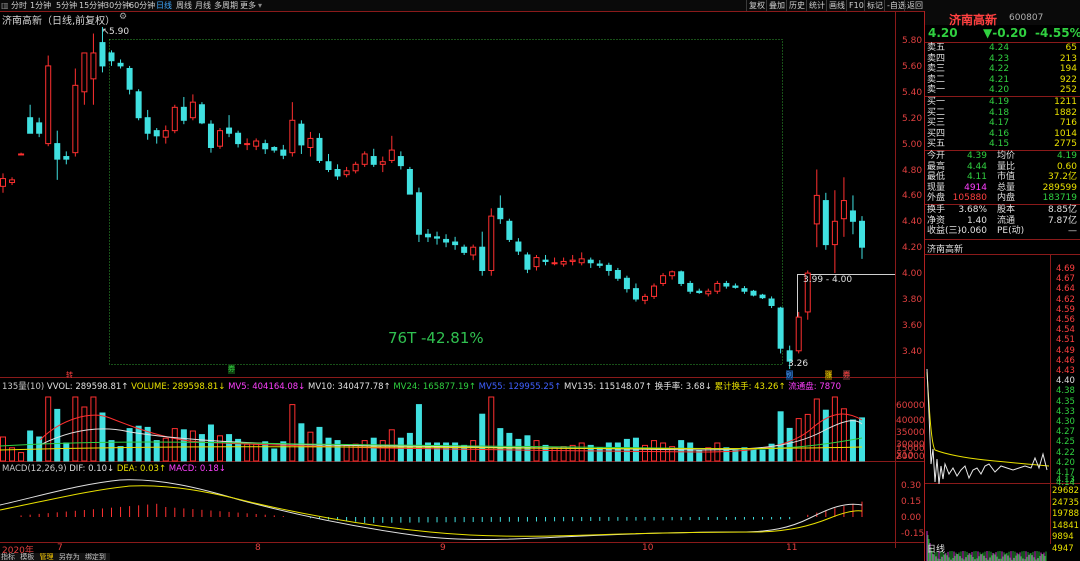  I want to click on stat-value: 0.60, so click(1066, 166).